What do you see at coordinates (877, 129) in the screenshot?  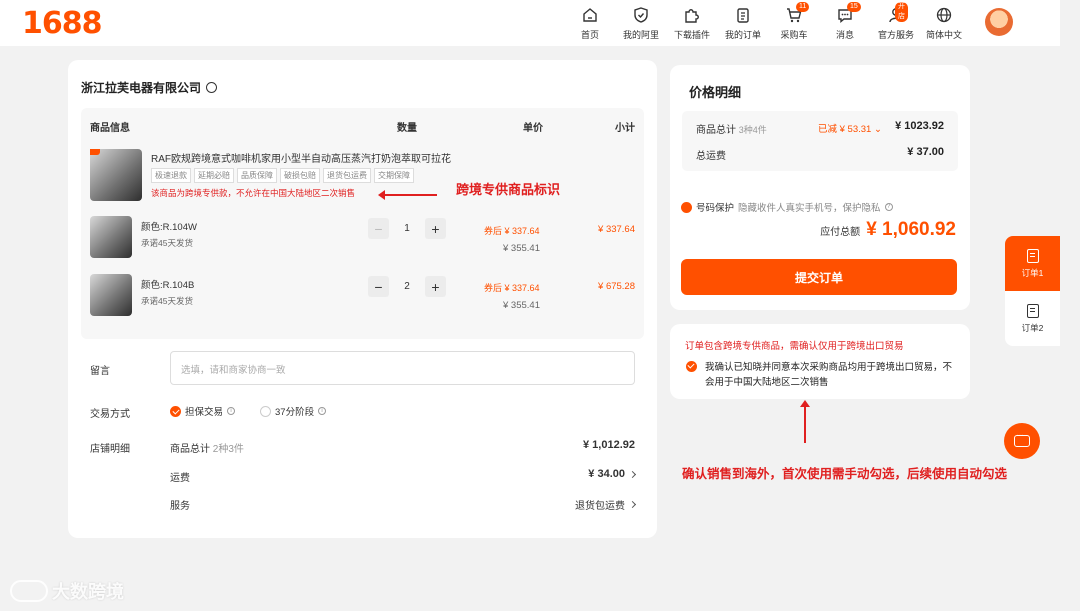 I see `chevron-down-icon: ⌄` at bounding box center [877, 129].